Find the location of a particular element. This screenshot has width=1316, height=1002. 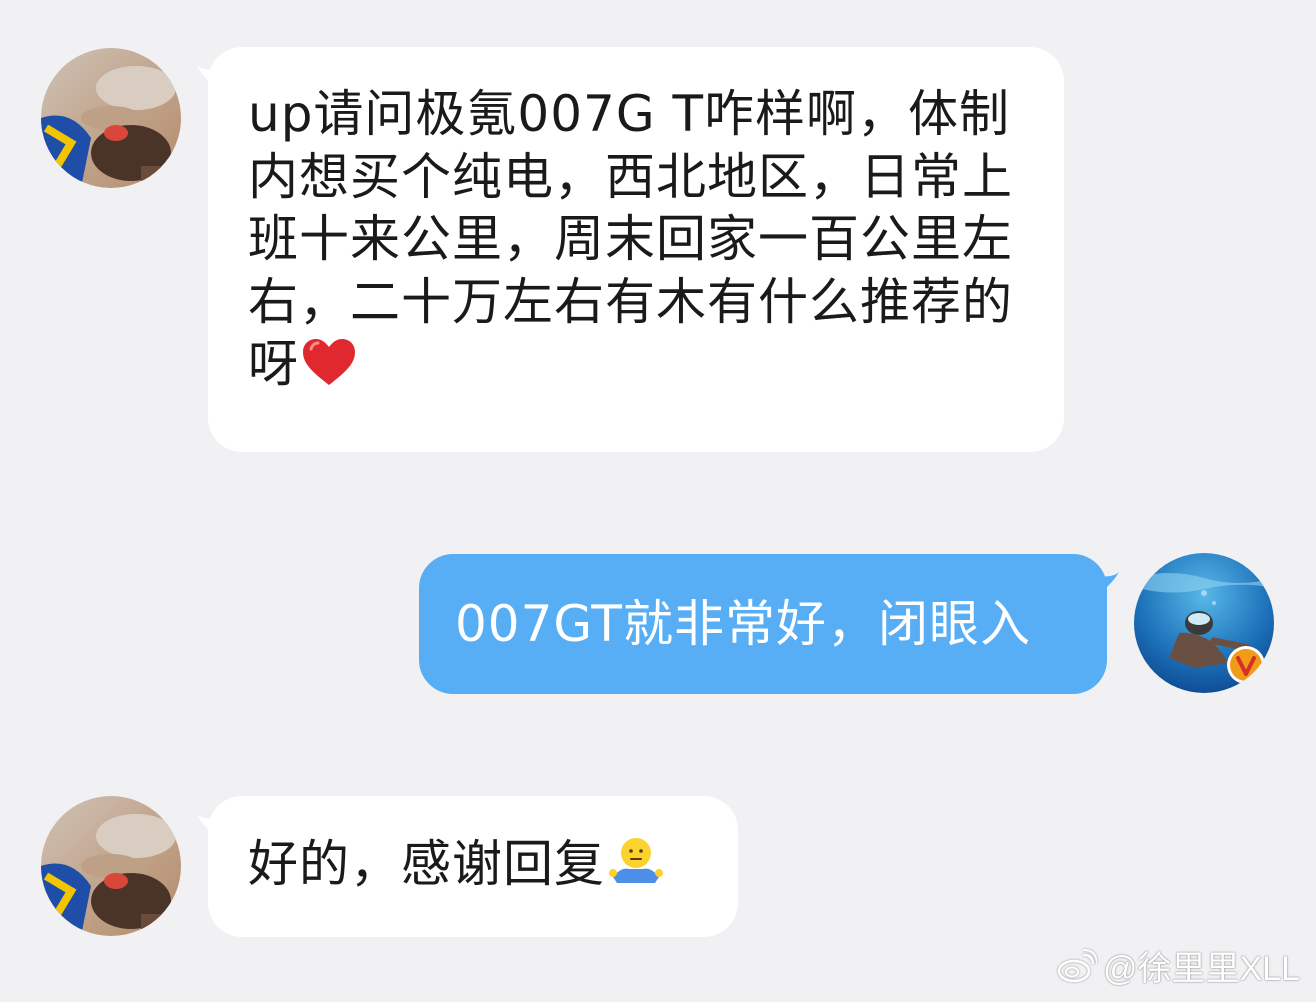

verified-badge-icon is located at coordinates (1246, 665).